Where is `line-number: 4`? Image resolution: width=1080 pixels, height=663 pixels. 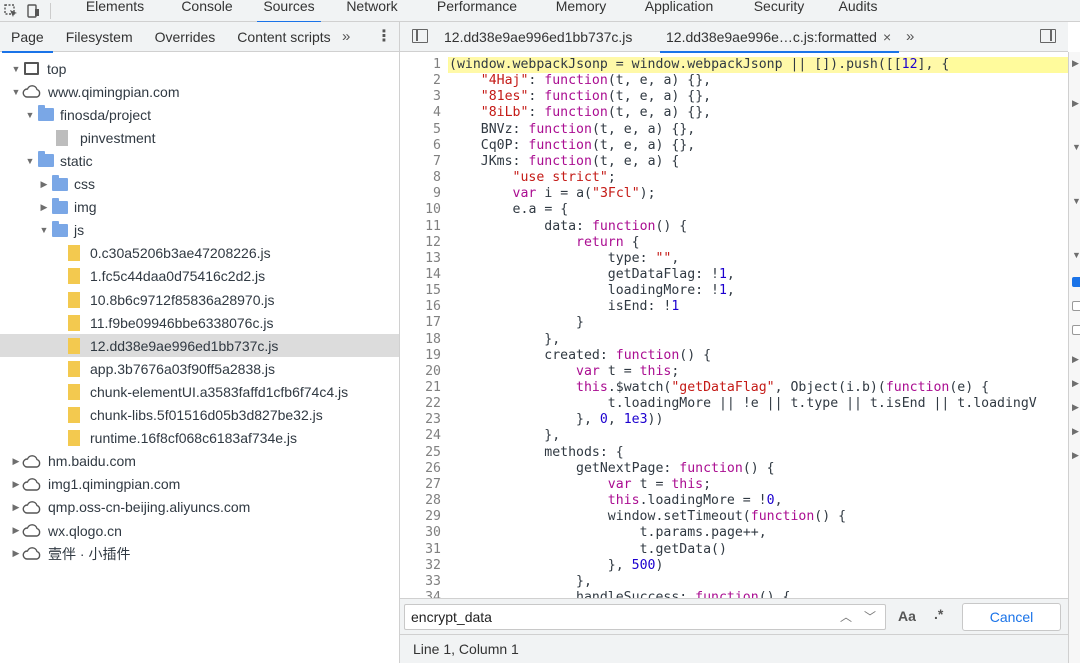
line-number: 4 is located at coordinates (420, 113).